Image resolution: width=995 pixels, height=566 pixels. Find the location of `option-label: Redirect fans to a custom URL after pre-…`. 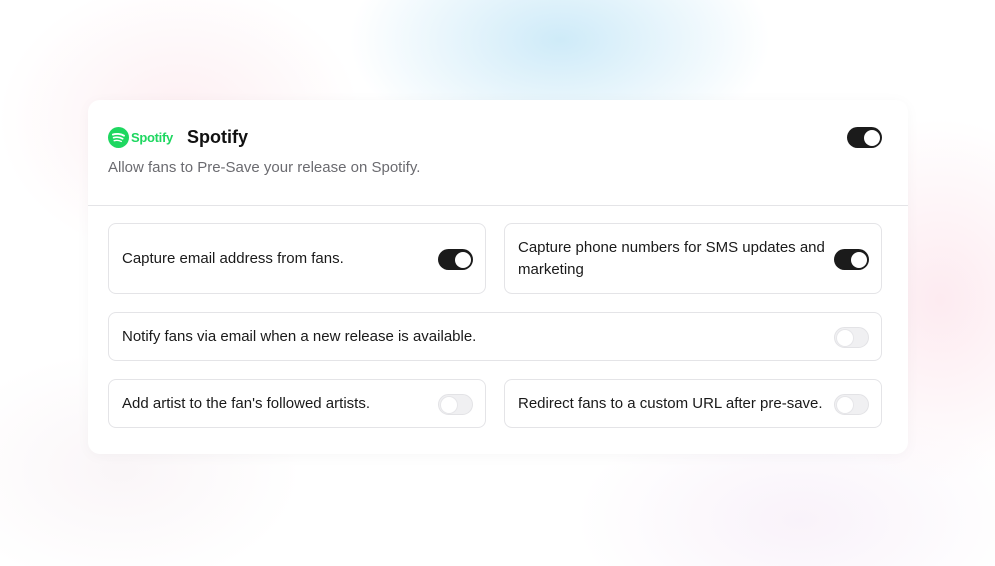

option-label: Redirect fans to a custom URL after pre-… is located at coordinates (670, 403).